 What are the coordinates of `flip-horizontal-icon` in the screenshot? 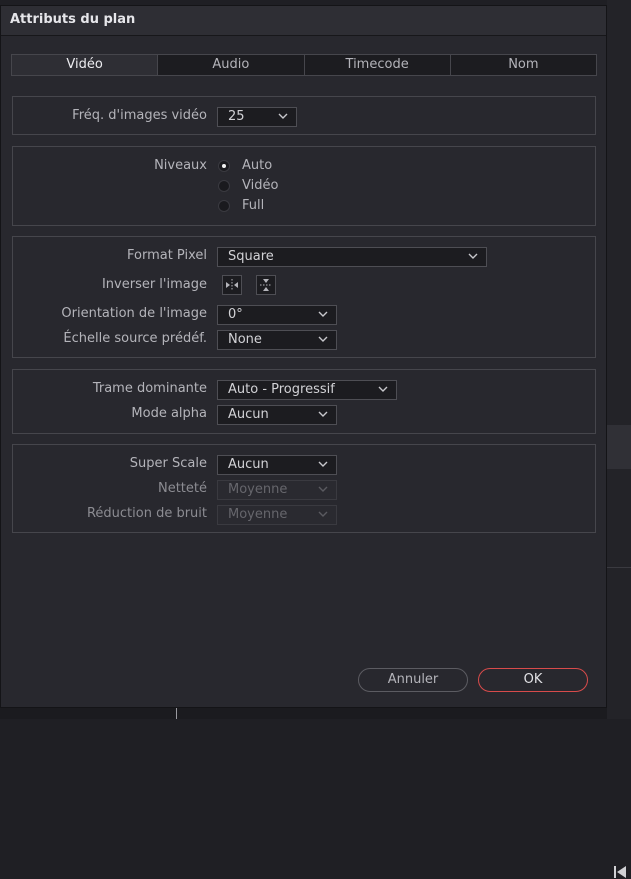 It's located at (232, 285).